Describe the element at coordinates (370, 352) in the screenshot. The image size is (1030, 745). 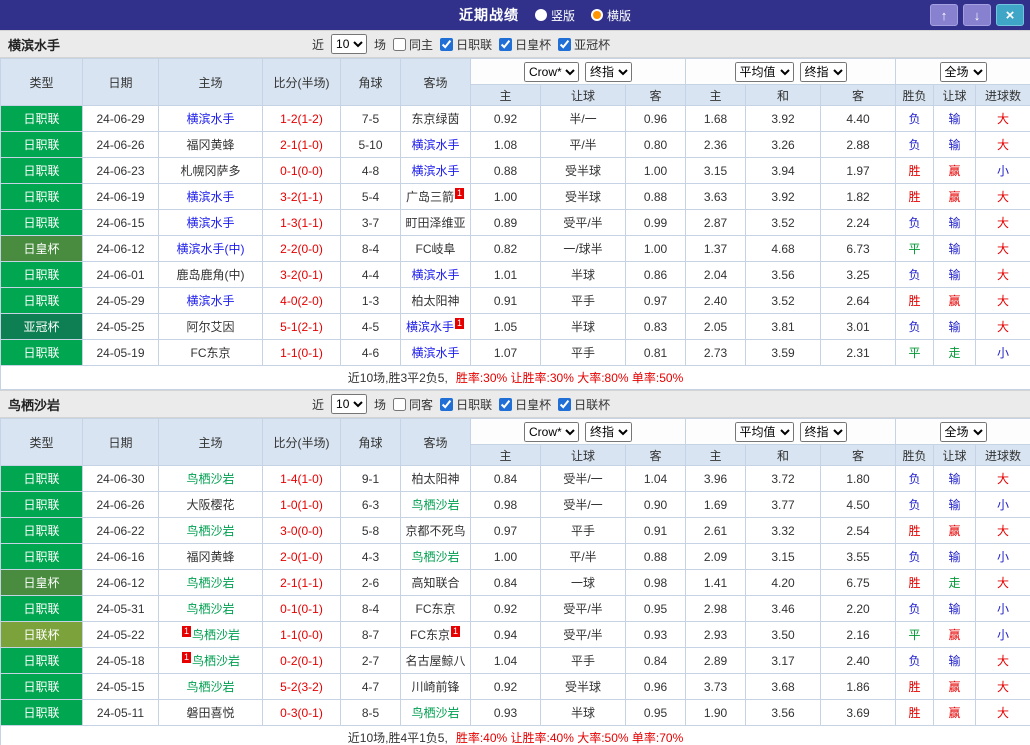
I see `corner-score: 4-6` at that location.